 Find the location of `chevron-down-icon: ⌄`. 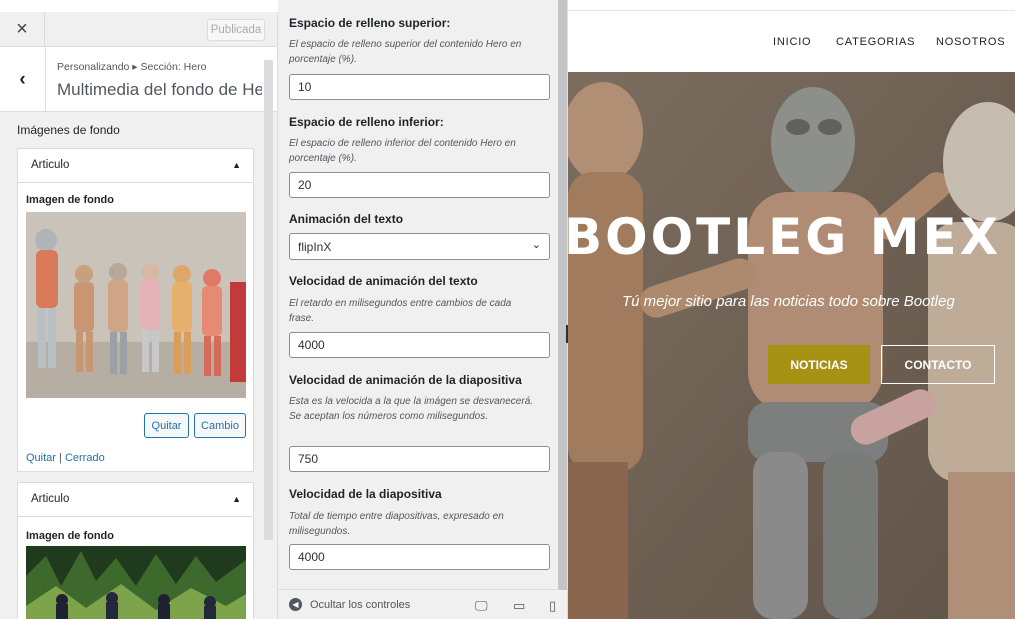

chevron-down-icon: ⌄ is located at coordinates (536, 245).